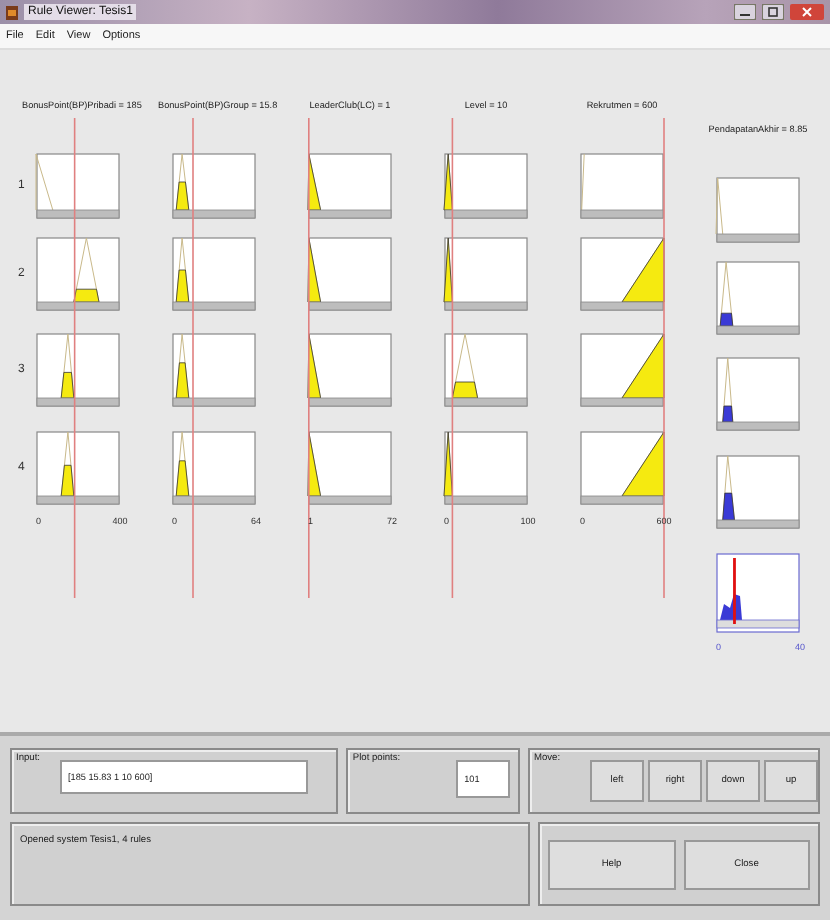 This screenshot has height=922, width=830. I want to click on minimize-icon, so click(745, 12).